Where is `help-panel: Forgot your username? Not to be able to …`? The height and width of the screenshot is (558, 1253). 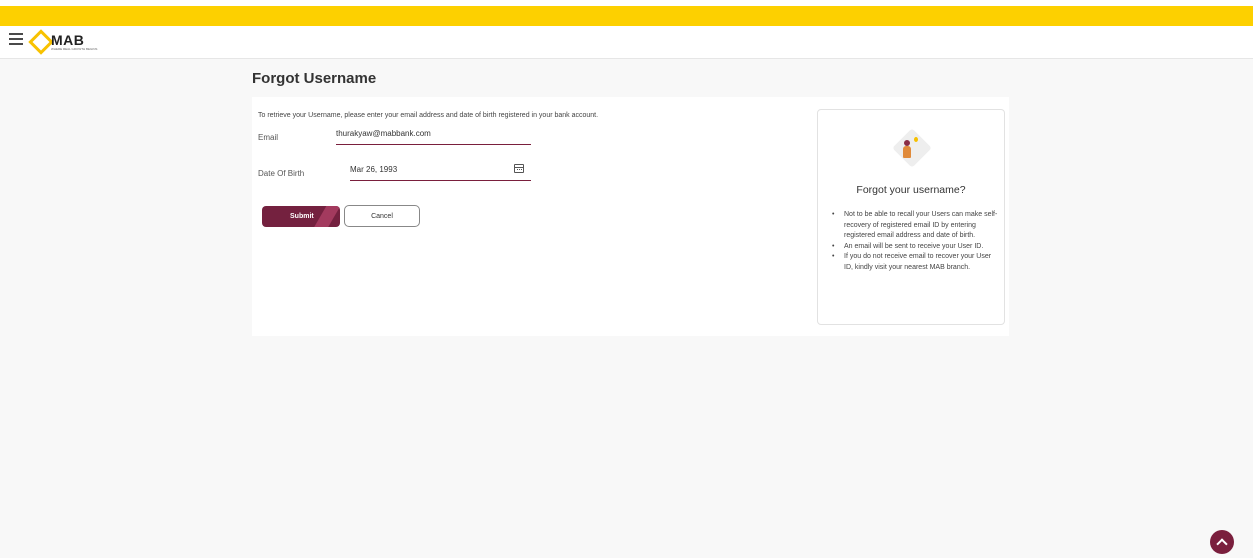 help-panel: Forgot your username? Not to be able to … is located at coordinates (911, 217).